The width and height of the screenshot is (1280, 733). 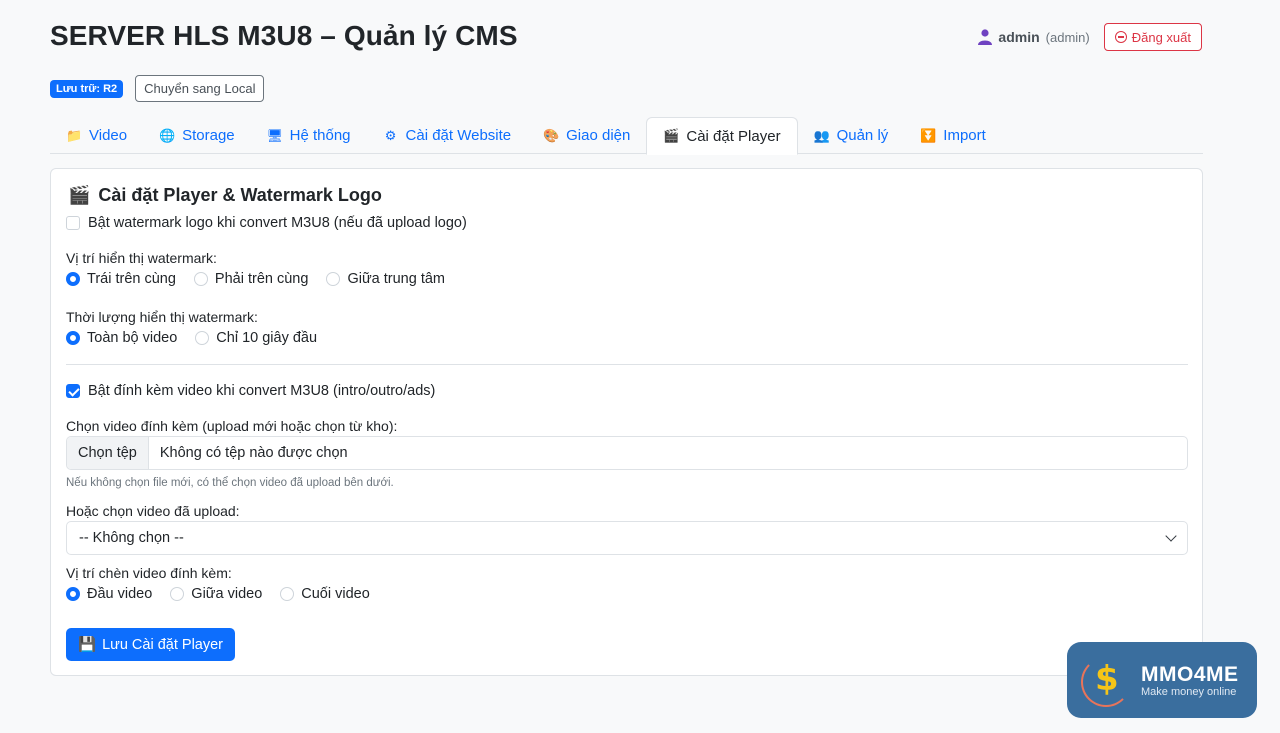 I want to click on card-title: 🎬 Cài đặt Player & Watermark Logo, so click(x=225, y=195).